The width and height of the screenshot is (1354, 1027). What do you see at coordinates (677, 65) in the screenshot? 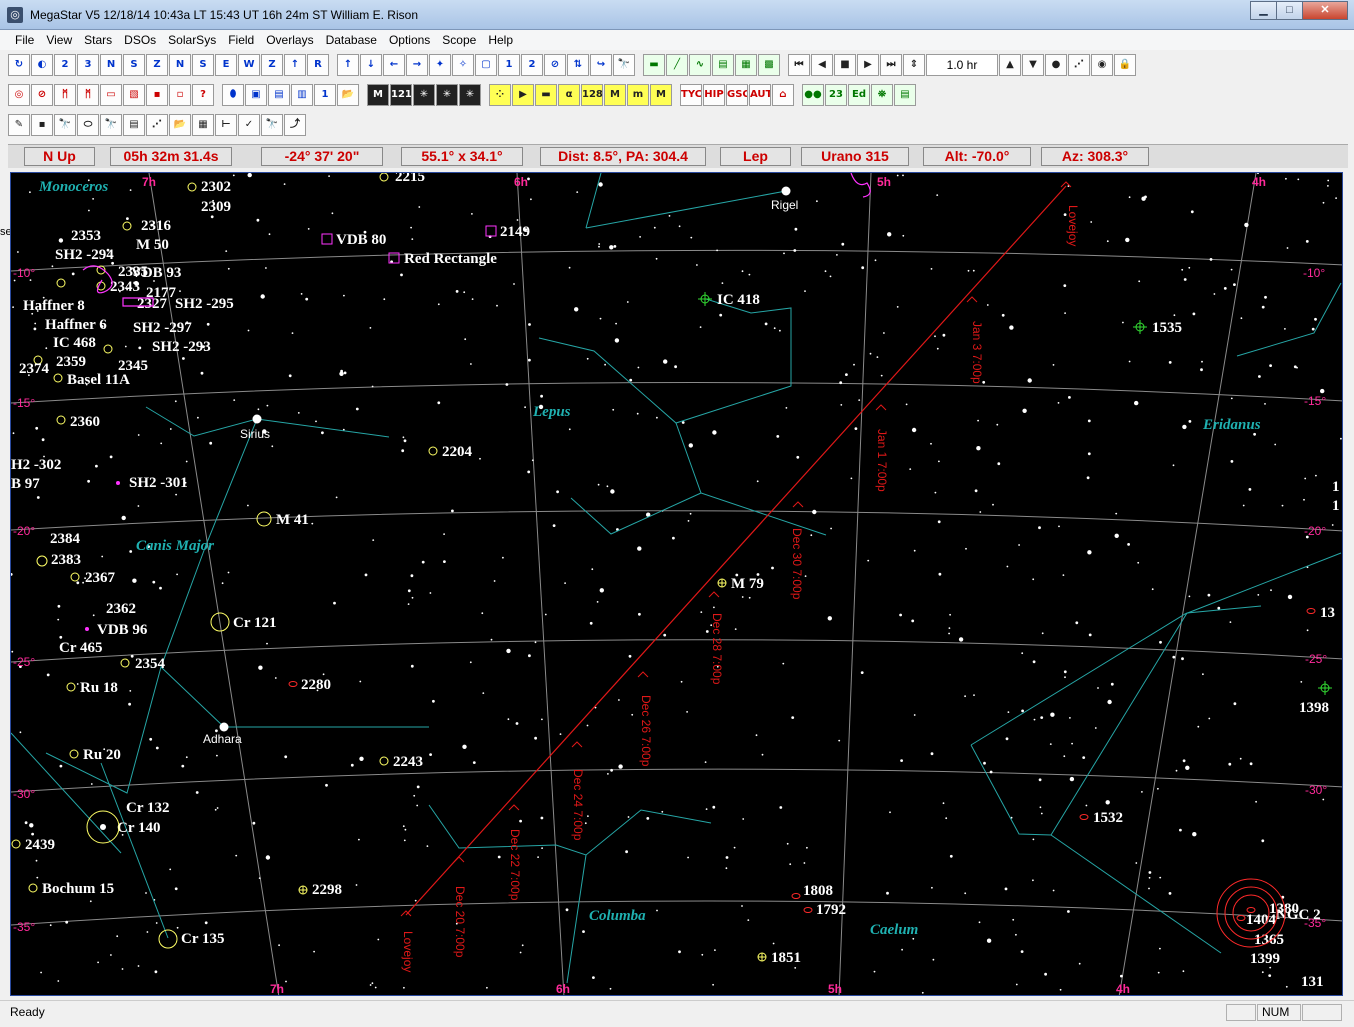
I see `toolbar-row1c-button-1: ╱` at bounding box center [677, 65].